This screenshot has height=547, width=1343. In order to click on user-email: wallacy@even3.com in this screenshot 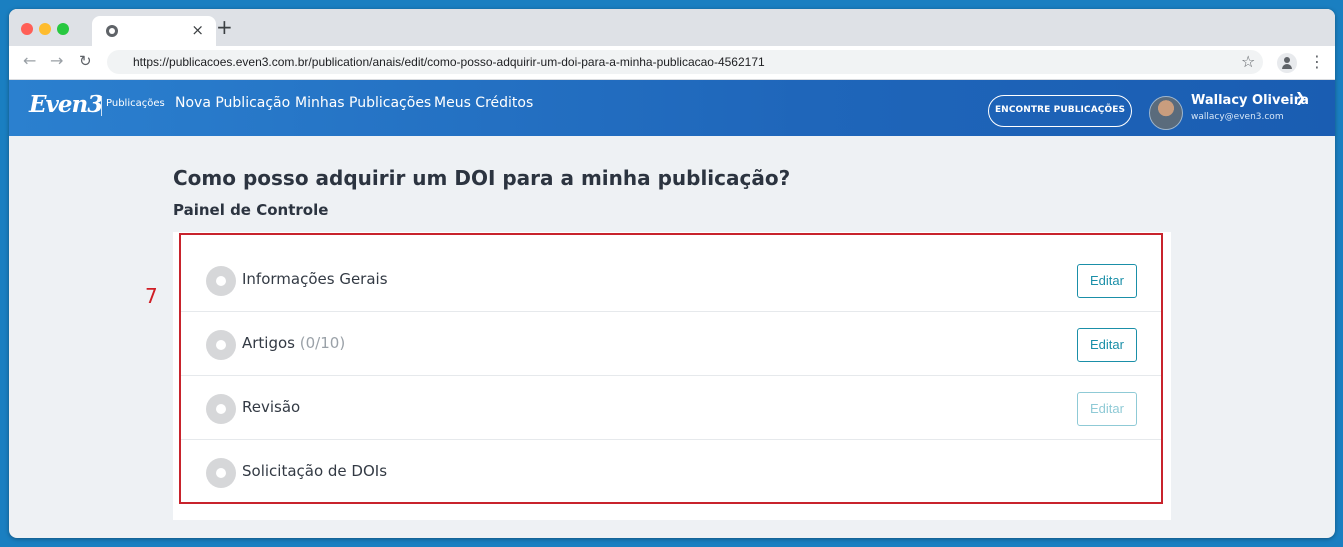, I will do `click(1237, 117)`.